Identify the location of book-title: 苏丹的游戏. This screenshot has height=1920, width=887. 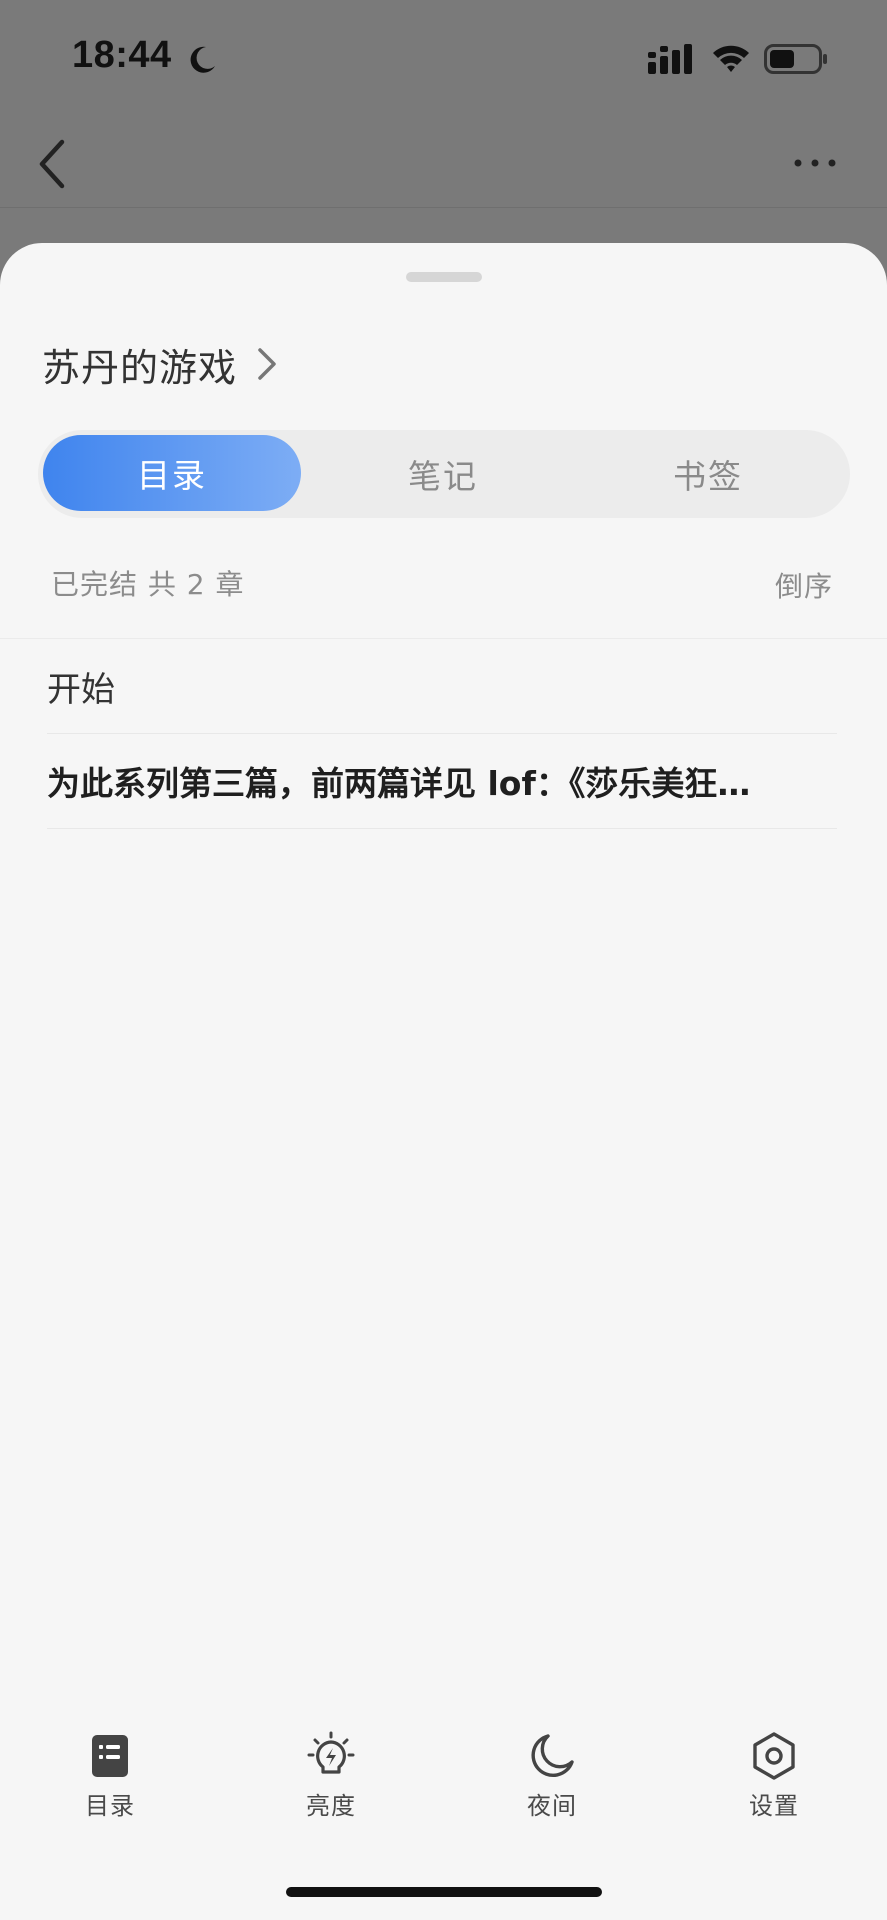
(140, 367).